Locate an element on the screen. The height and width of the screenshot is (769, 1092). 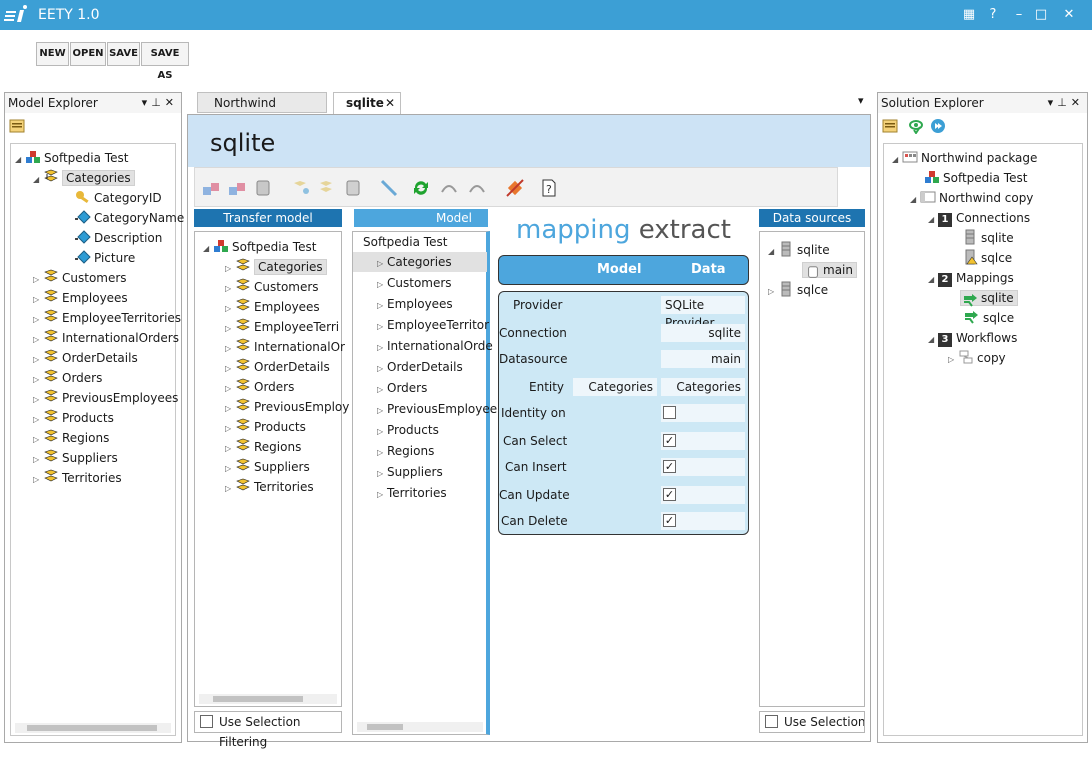
workflow-copy: ▷ copy is located at coordinates (977, 358).